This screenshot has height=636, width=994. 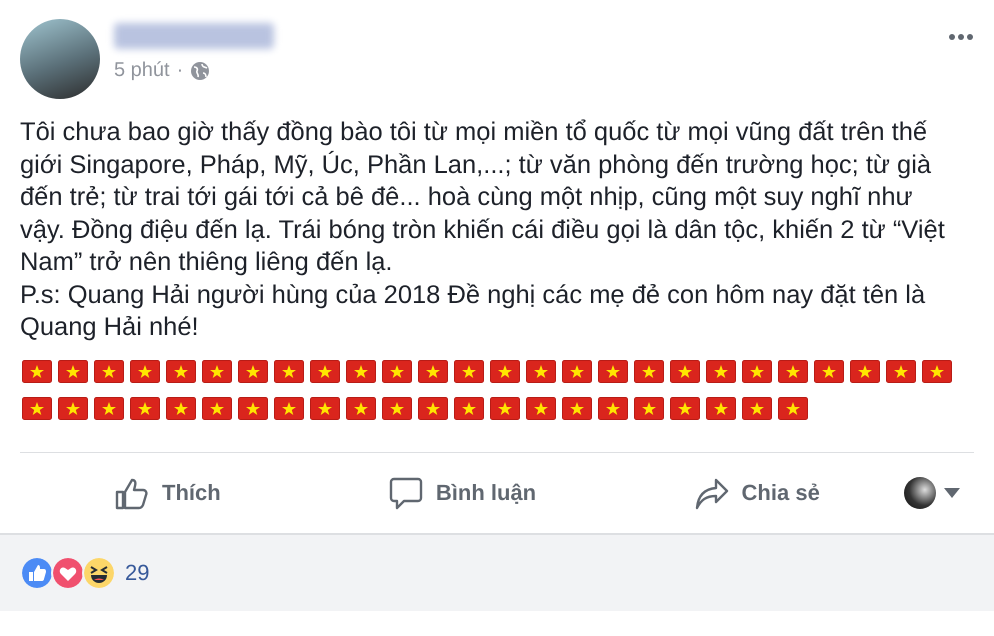 What do you see at coordinates (952, 493) in the screenshot?
I see `caret-icon` at bounding box center [952, 493].